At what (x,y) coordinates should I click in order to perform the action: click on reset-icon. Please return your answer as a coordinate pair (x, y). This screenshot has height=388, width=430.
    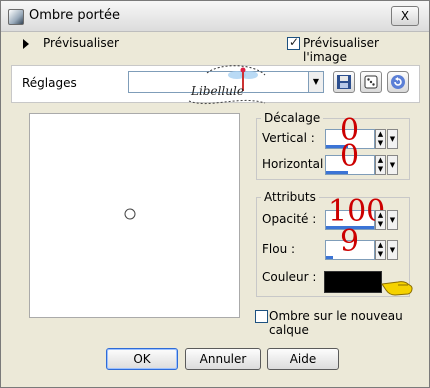
    Looking at the image, I should click on (398, 82).